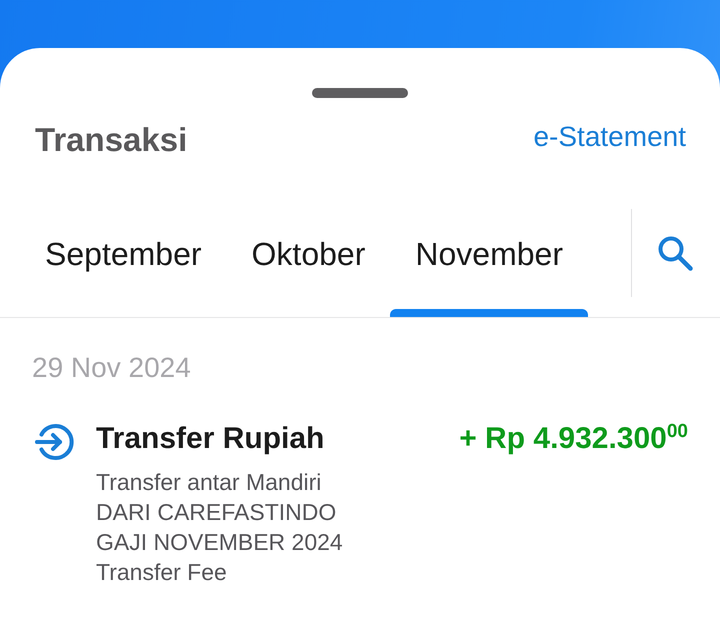 The image size is (720, 632). What do you see at coordinates (216, 512) in the screenshot?
I see `transaction-detail-line: DARI CAREFASTINDO` at bounding box center [216, 512].